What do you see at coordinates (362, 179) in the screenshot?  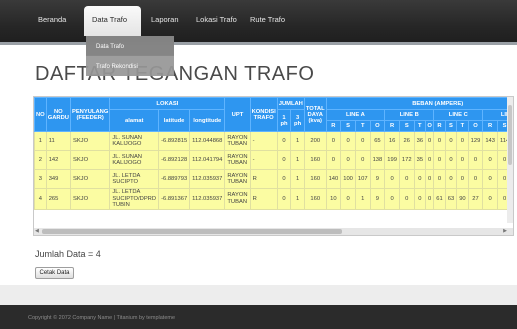 I see `cell-beban: 107` at bounding box center [362, 179].